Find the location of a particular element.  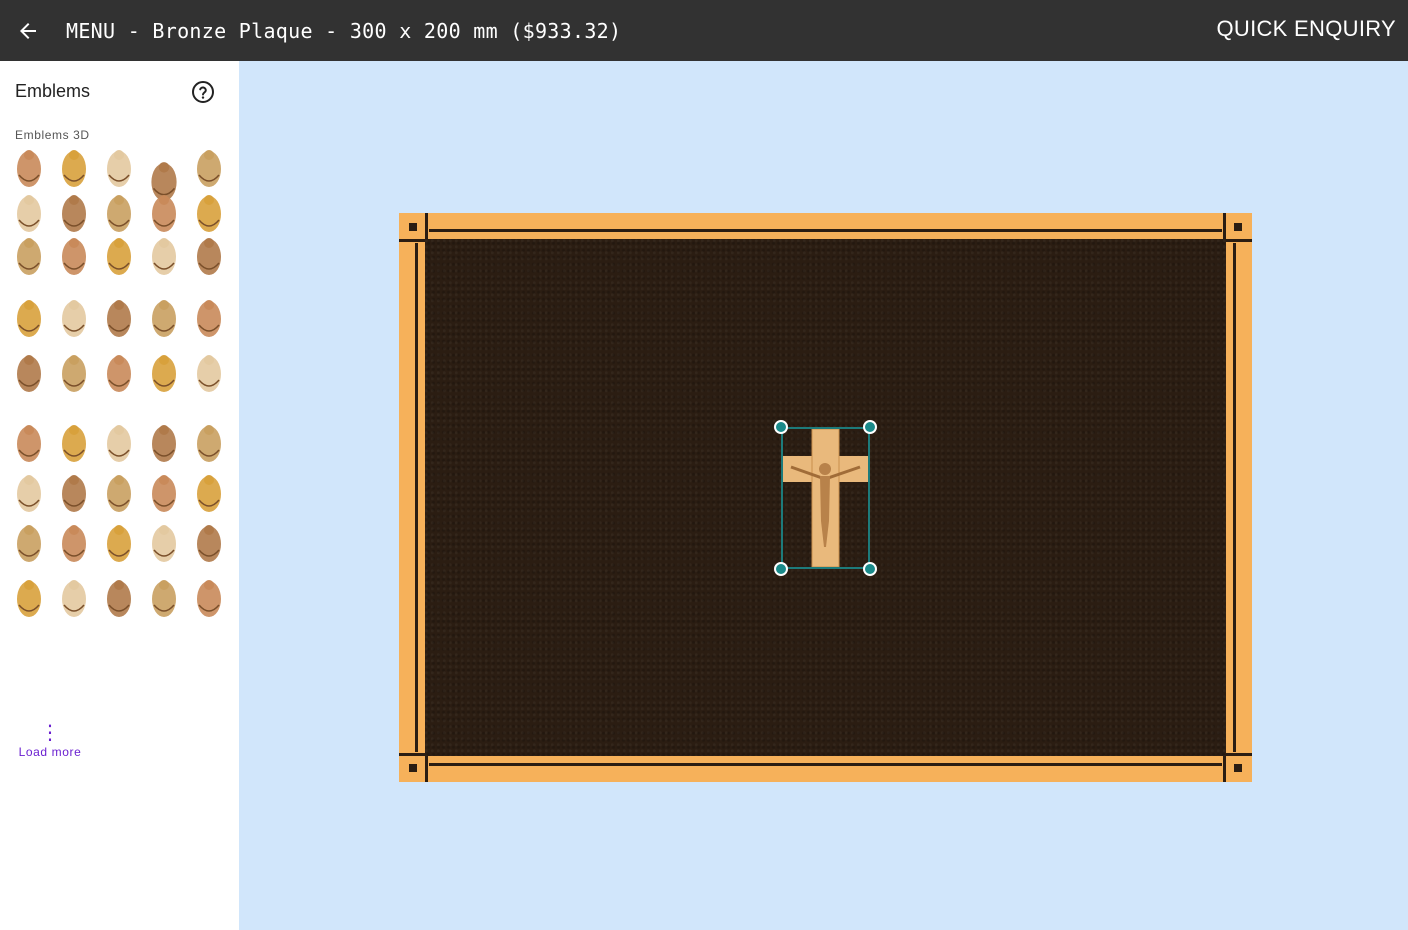

emblem-beetle is located at coordinates (119, 543).